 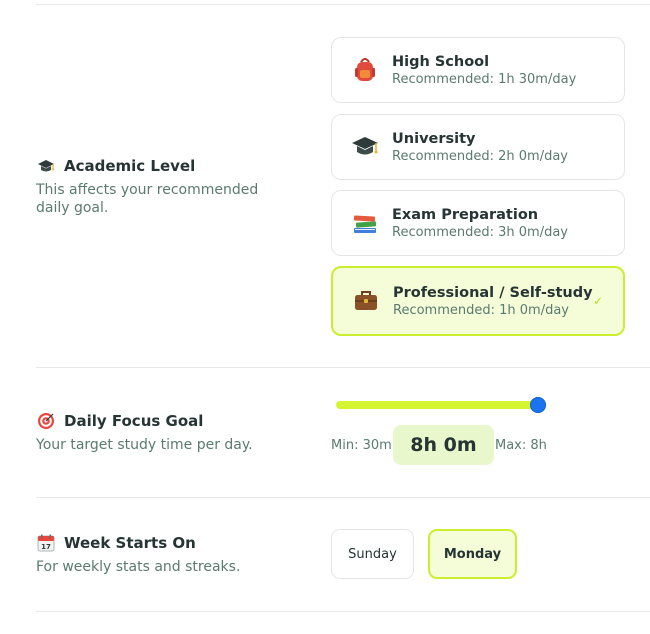 What do you see at coordinates (465, 214) in the screenshot?
I see `level-name: Exam Preparation` at bounding box center [465, 214].